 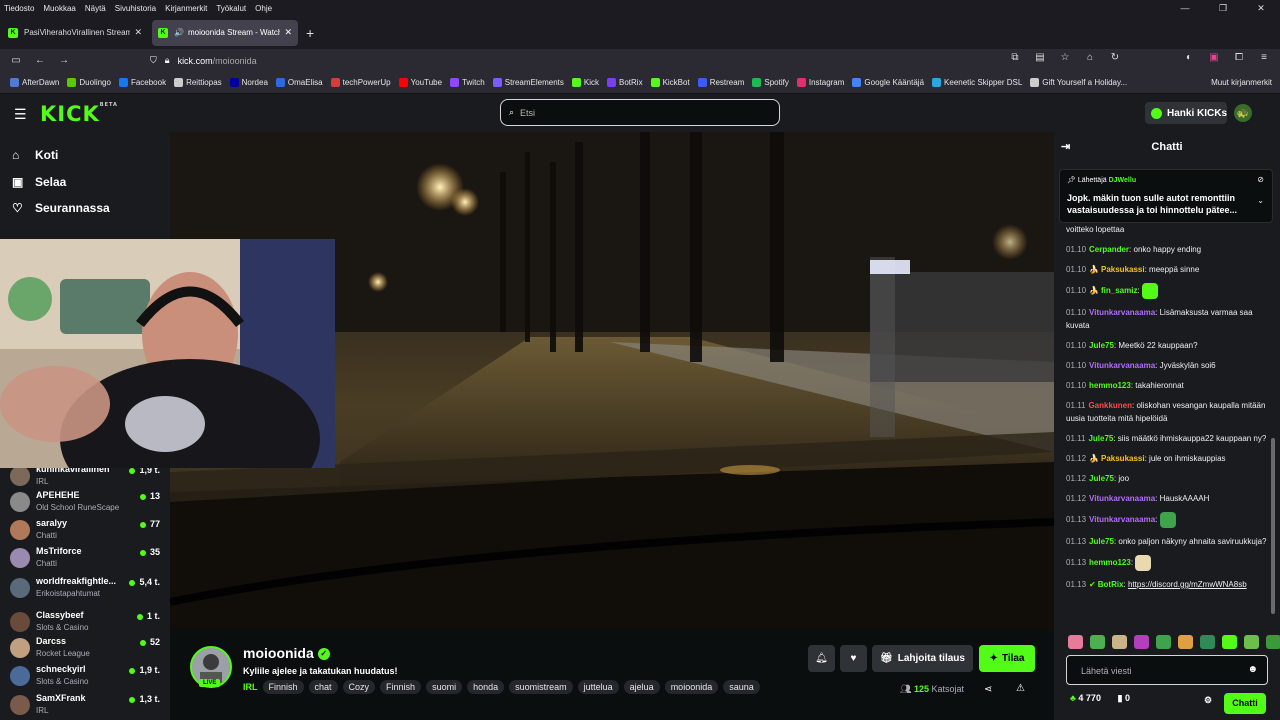 I want to click on chat-input: Lähetä viesti ☻, so click(x=1167, y=670).